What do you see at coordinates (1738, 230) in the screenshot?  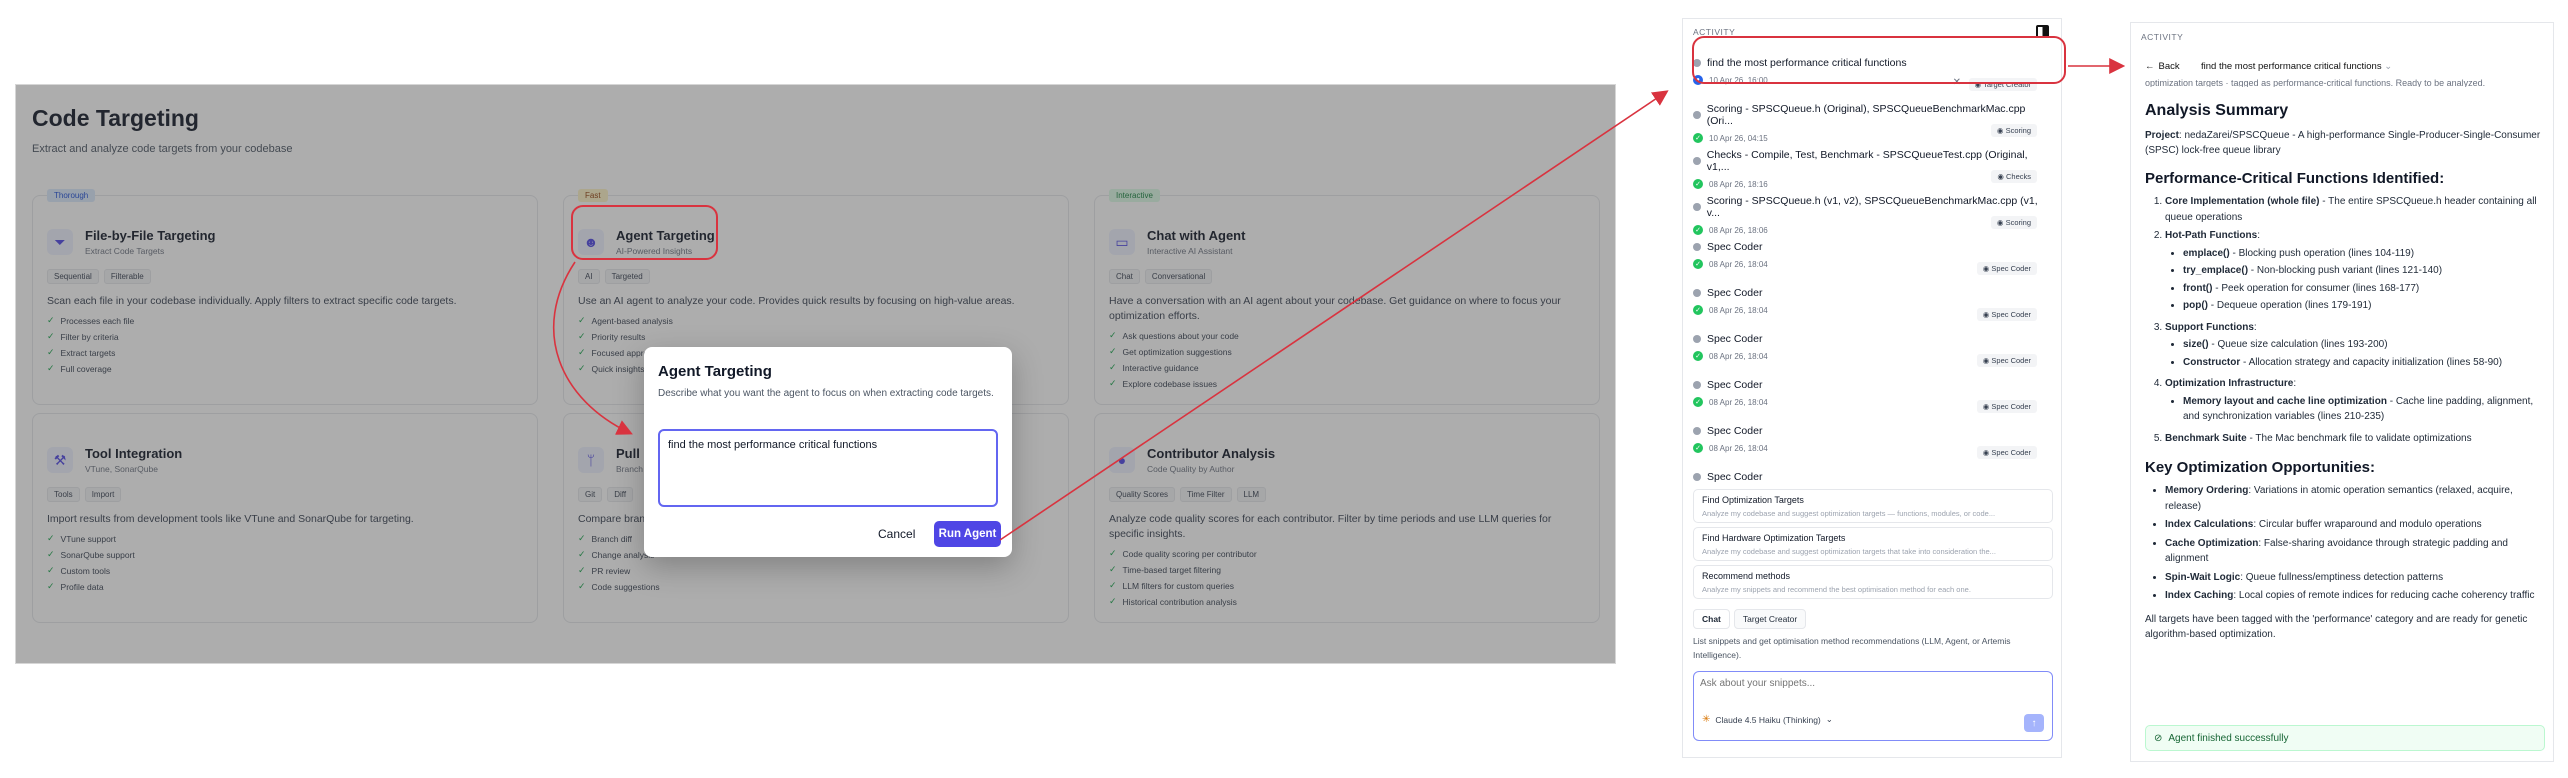 I see `activity-time: 08 Apr 26, 18:06` at bounding box center [1738, 230].